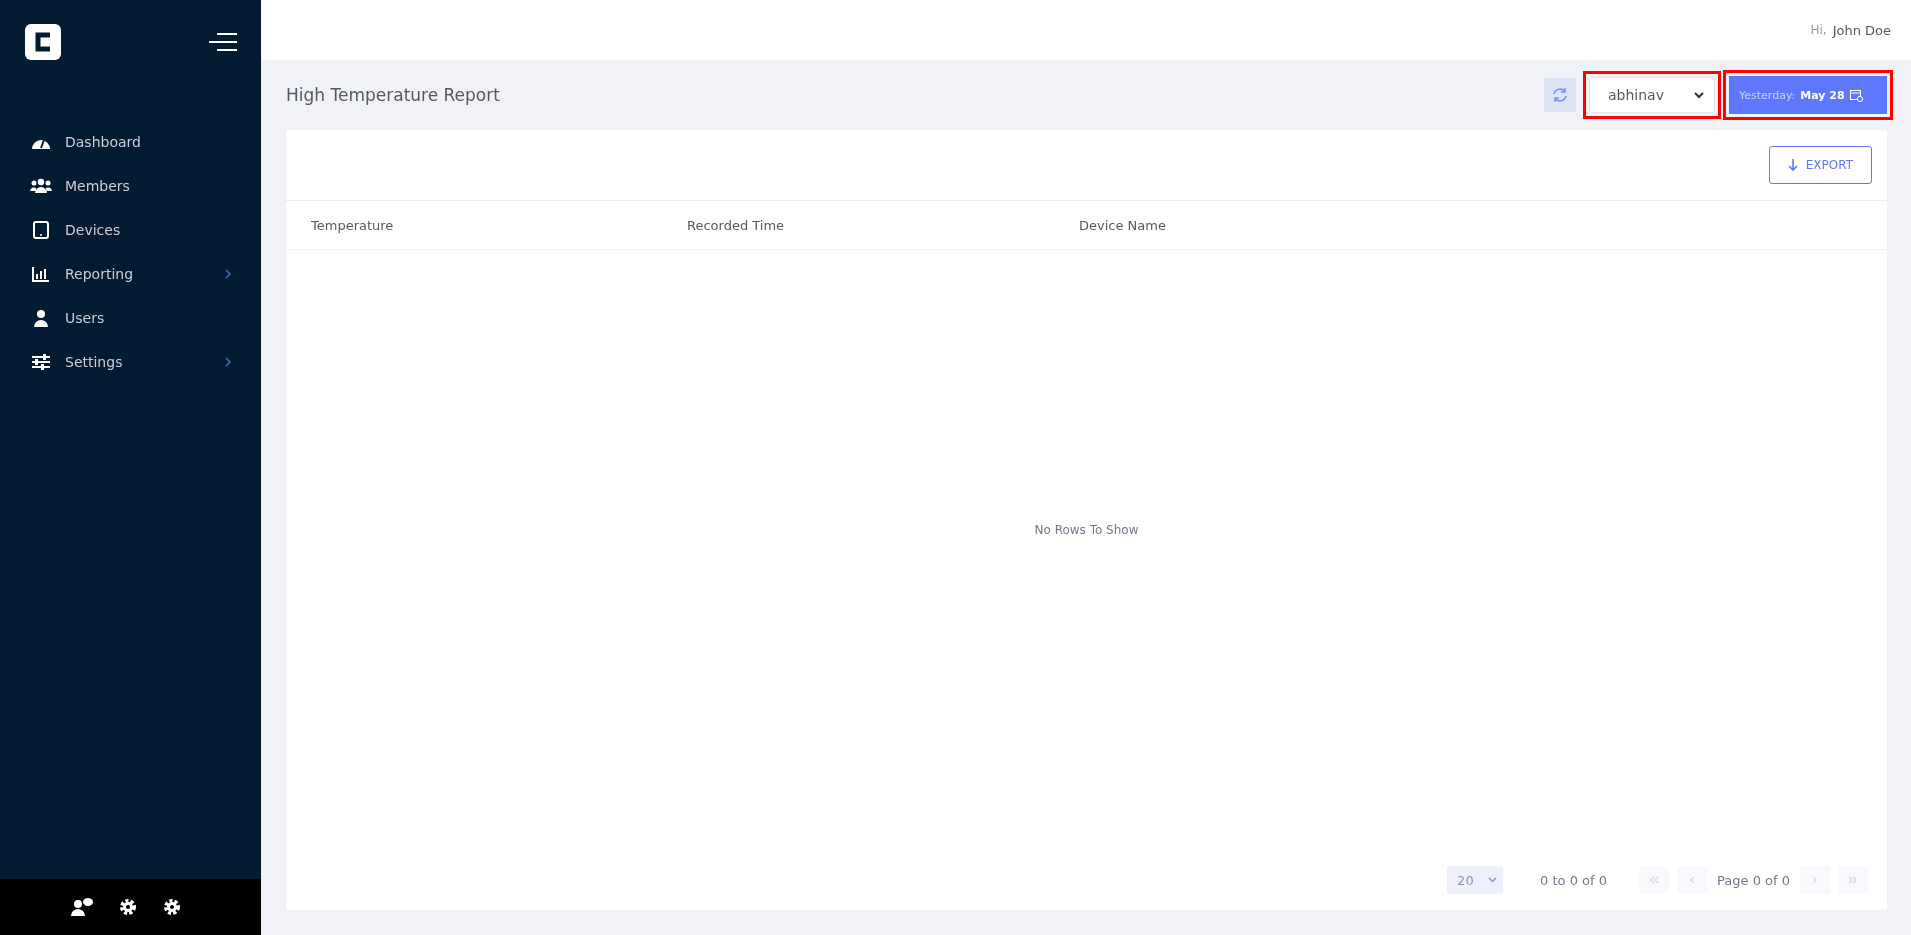 This screenshot has height=935, width=1911. What do you see at coordinates (1574, 880) in the screenshot?
I see `row-count-text: 0 to 0 of 0` at bounding box center [1574, 880].